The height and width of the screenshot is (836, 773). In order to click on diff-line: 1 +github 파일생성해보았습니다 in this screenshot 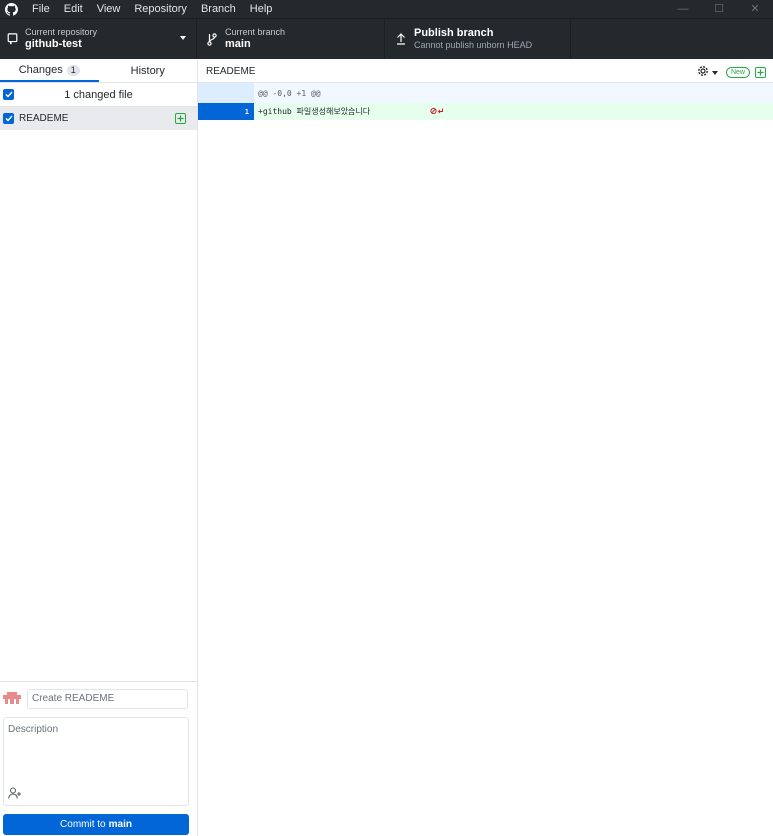, I will do `click(485, 111)`.